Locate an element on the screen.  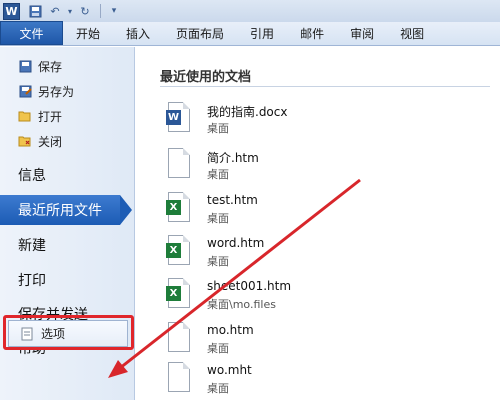
backstage-cmd-label: 另存为 is located at coordinates (56, 91).